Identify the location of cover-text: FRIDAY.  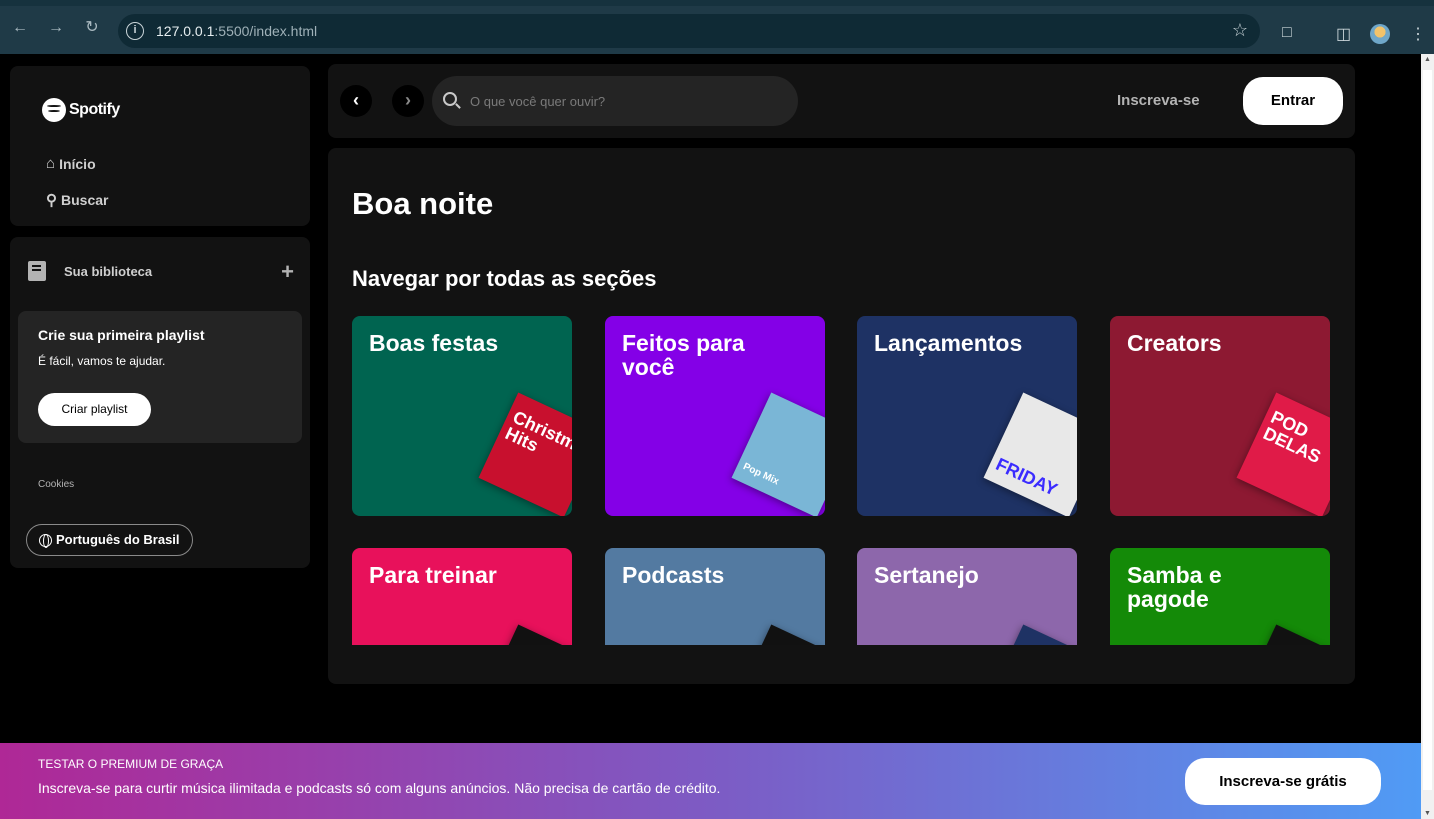
(1026, 476).